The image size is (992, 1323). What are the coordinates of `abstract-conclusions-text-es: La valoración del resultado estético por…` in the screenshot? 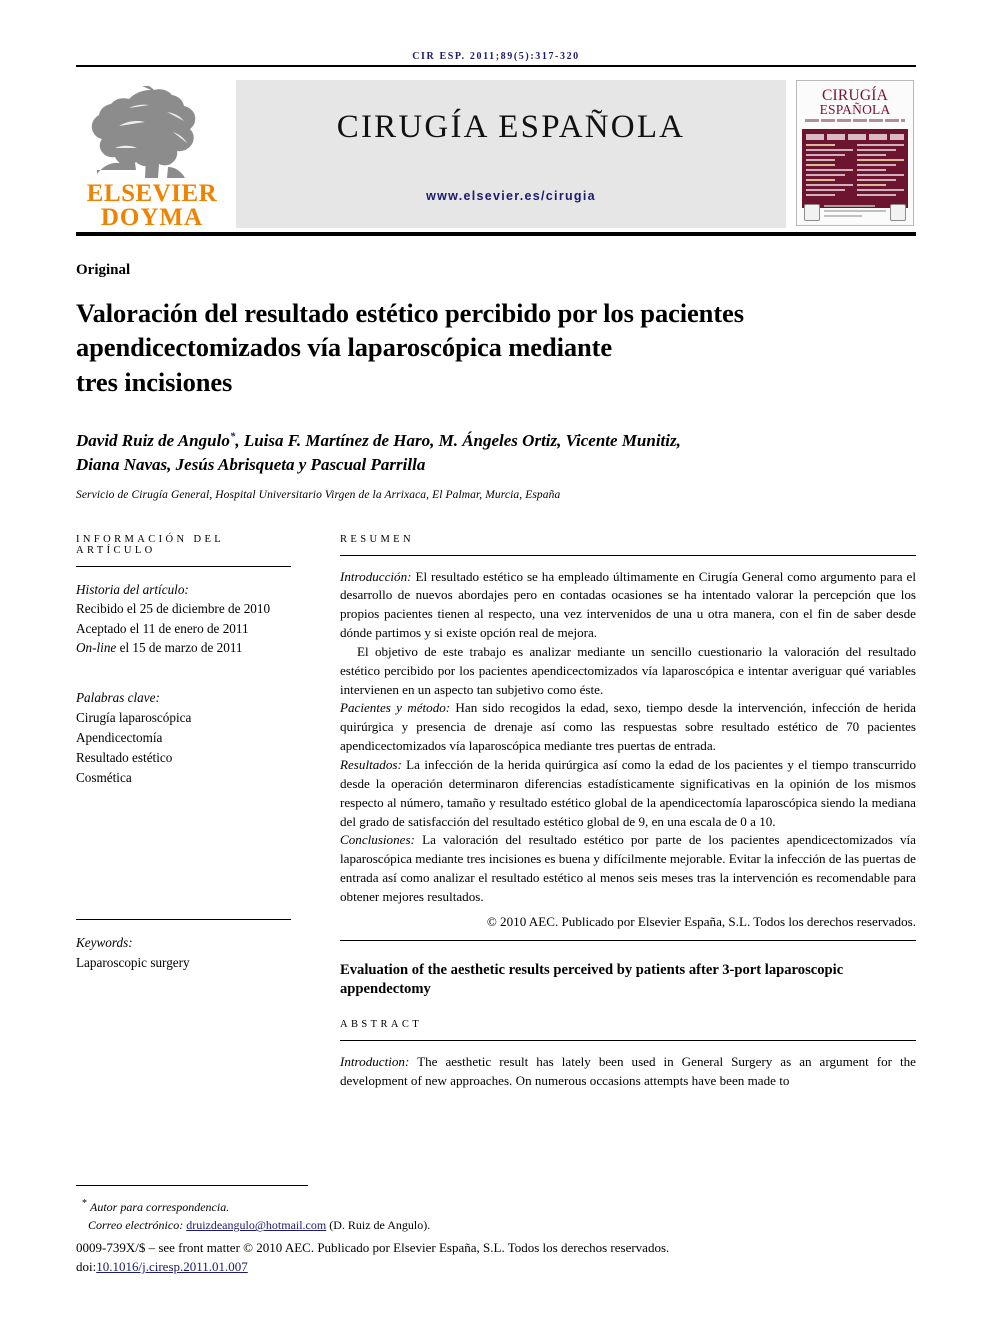 It's located at (628, 868).